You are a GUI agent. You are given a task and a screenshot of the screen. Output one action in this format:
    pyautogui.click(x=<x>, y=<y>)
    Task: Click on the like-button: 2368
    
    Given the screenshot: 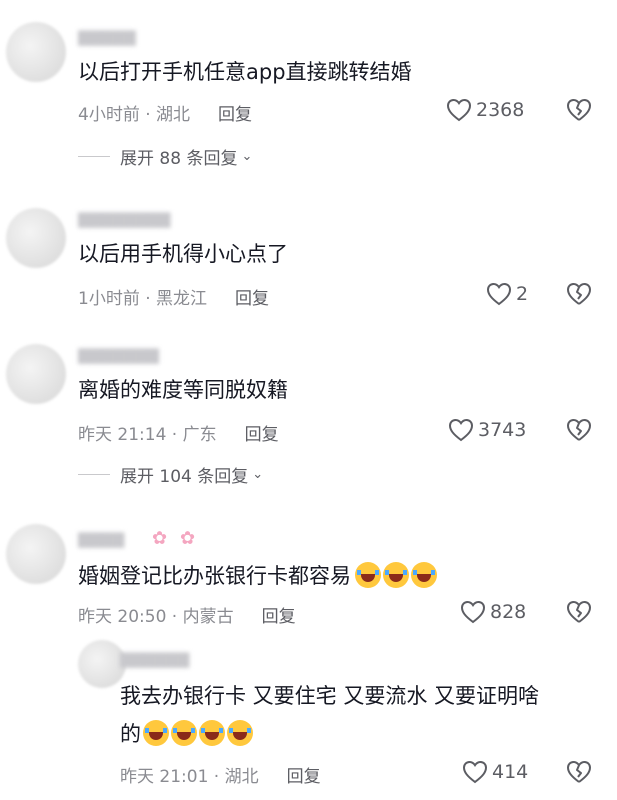 What is the action you would take?
    pyautogui.click(x=485, y=110)
    